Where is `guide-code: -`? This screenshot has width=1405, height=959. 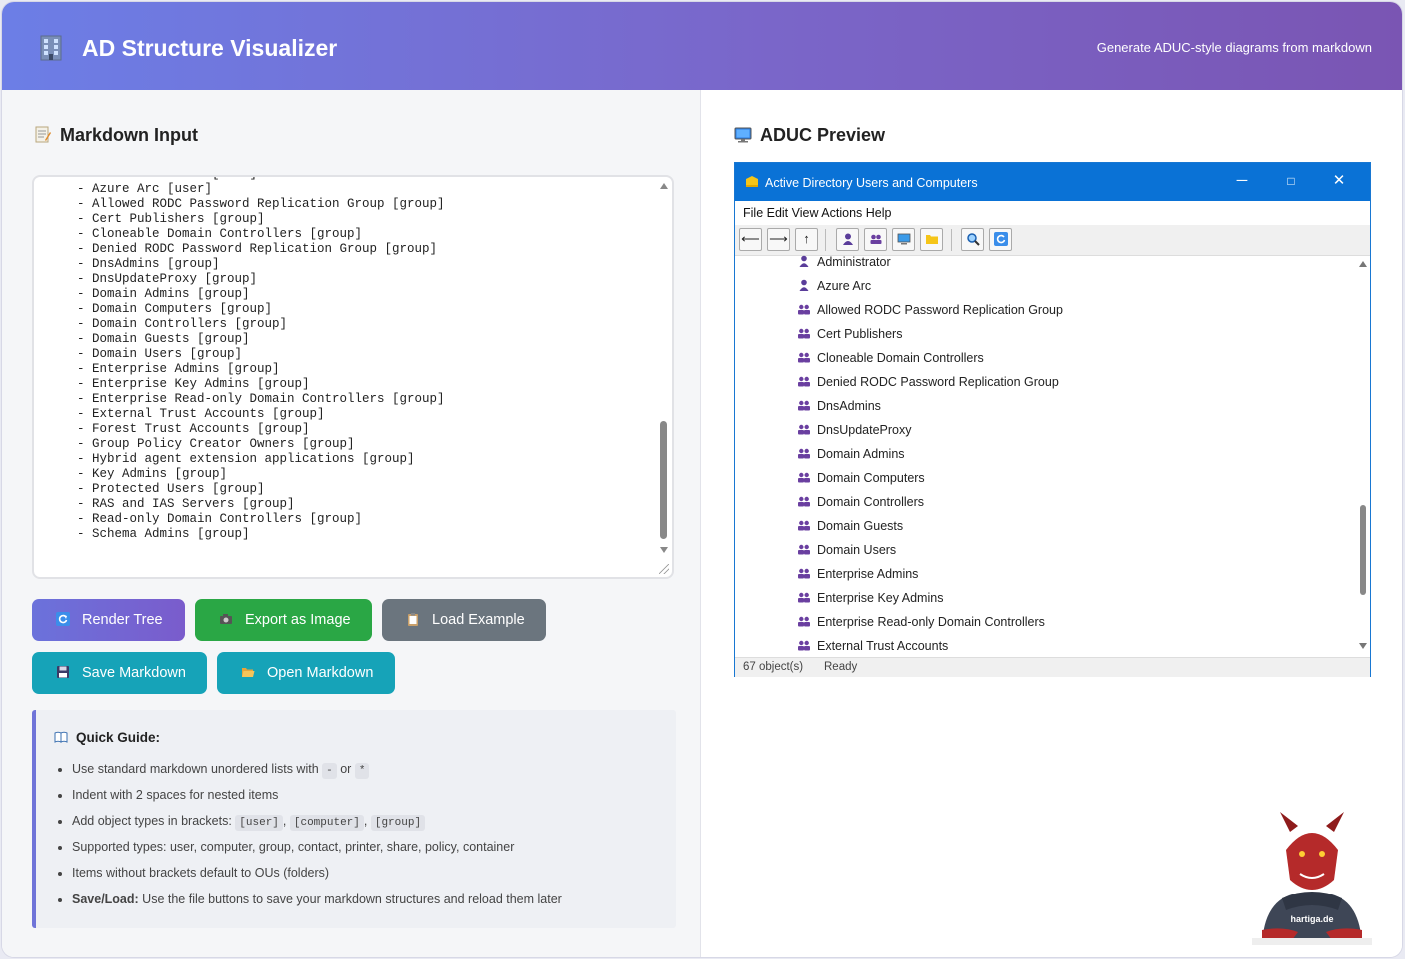 guide-code: - is located at coordinates (329, 771).